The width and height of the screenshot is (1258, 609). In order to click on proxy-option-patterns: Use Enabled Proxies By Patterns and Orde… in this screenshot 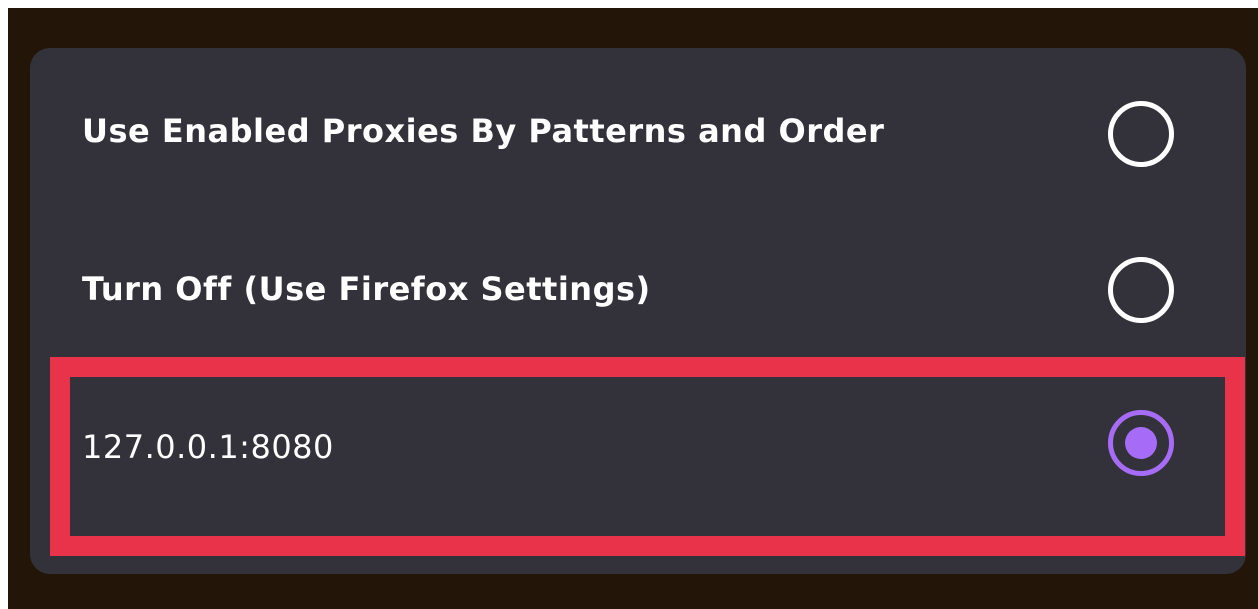, I will do `click(638, 134)`.